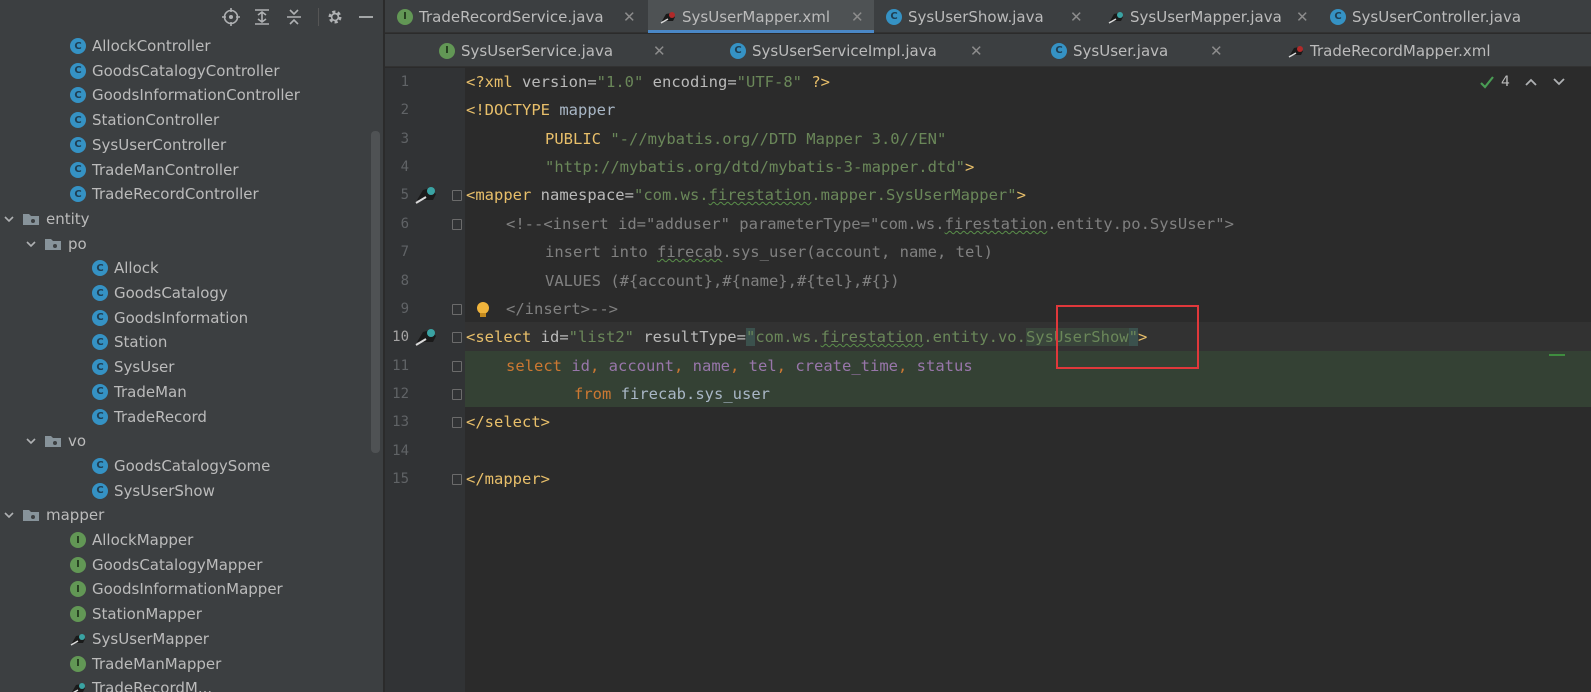  What do you see at coordinates (153, 491) in the screenshot?
I see `tree-item: C SysUserShow` at bounding box center [153, 491].